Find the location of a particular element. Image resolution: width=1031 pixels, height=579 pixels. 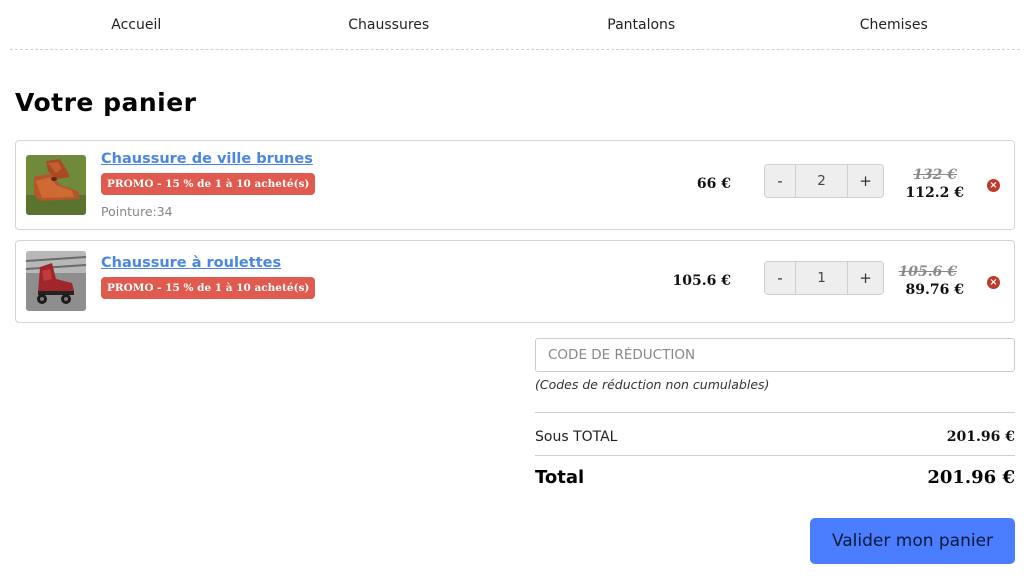

original-price: 132 € is located at coordinates (935, 175).